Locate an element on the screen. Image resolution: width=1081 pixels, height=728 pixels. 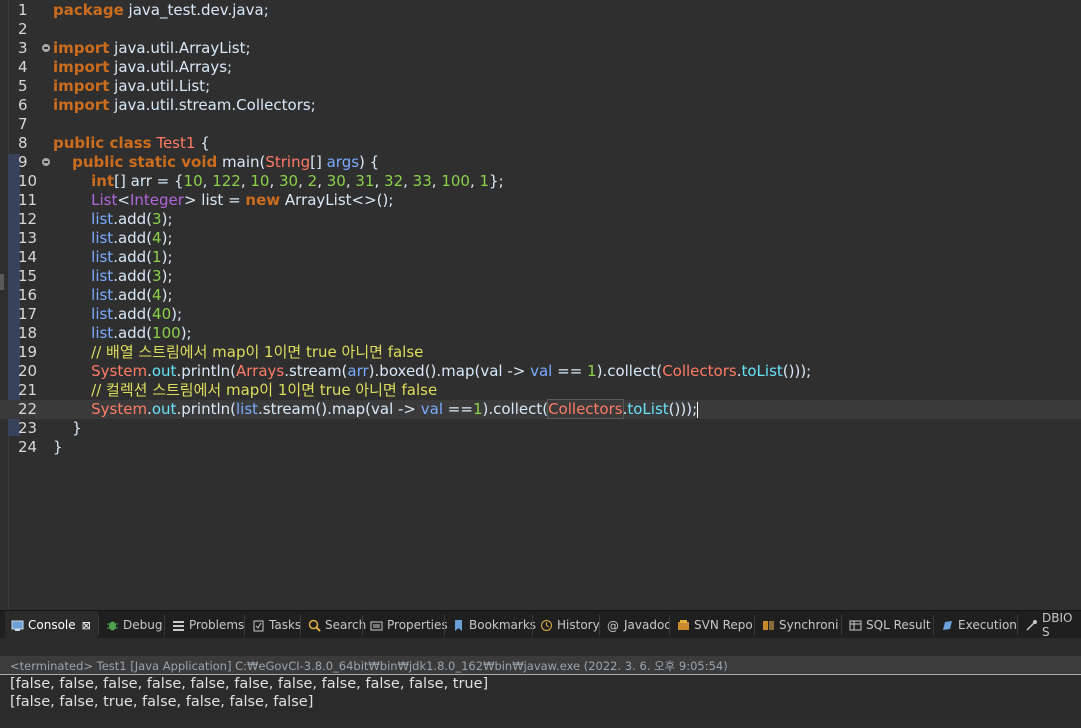
tab-label: DBIO S is located at coordinates (1057, 625).